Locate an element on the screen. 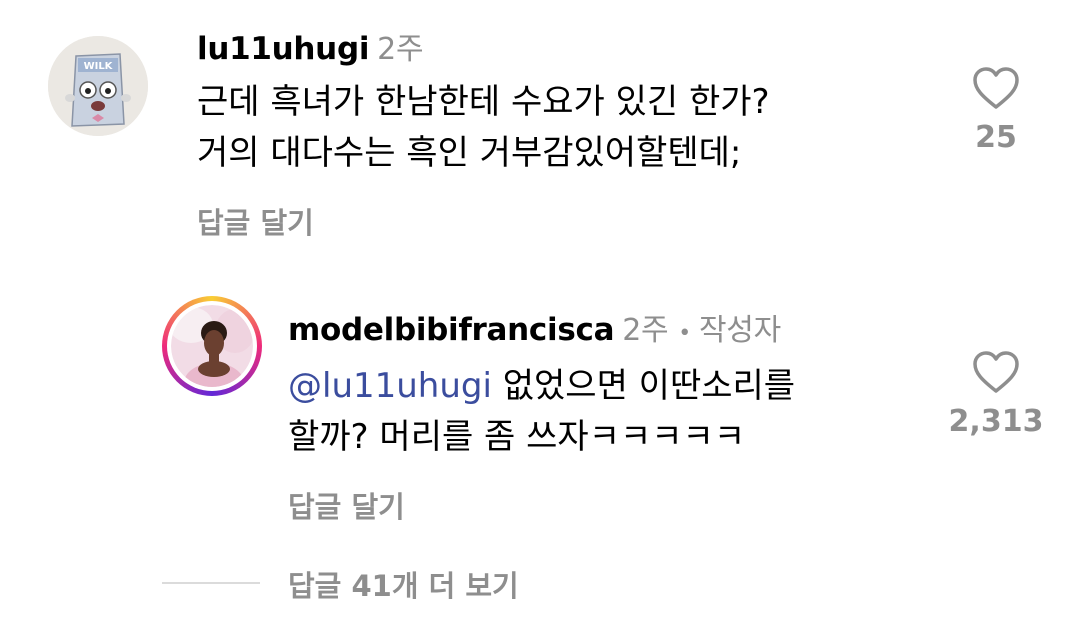  svg-text: WILK is located at coordinates (99, 66).